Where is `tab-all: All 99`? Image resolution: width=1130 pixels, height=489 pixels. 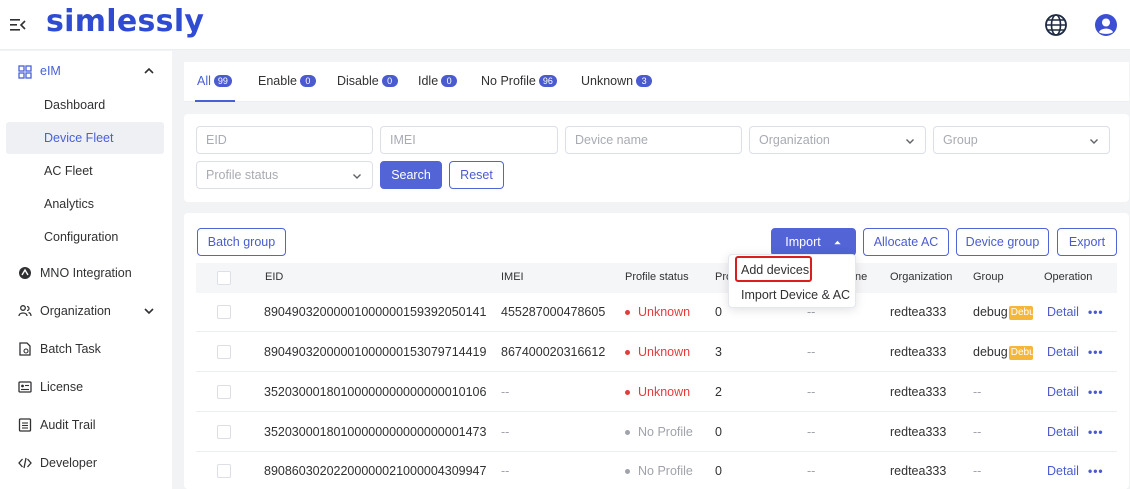
tab-all: All 99 is located at coordinates (214, 81).